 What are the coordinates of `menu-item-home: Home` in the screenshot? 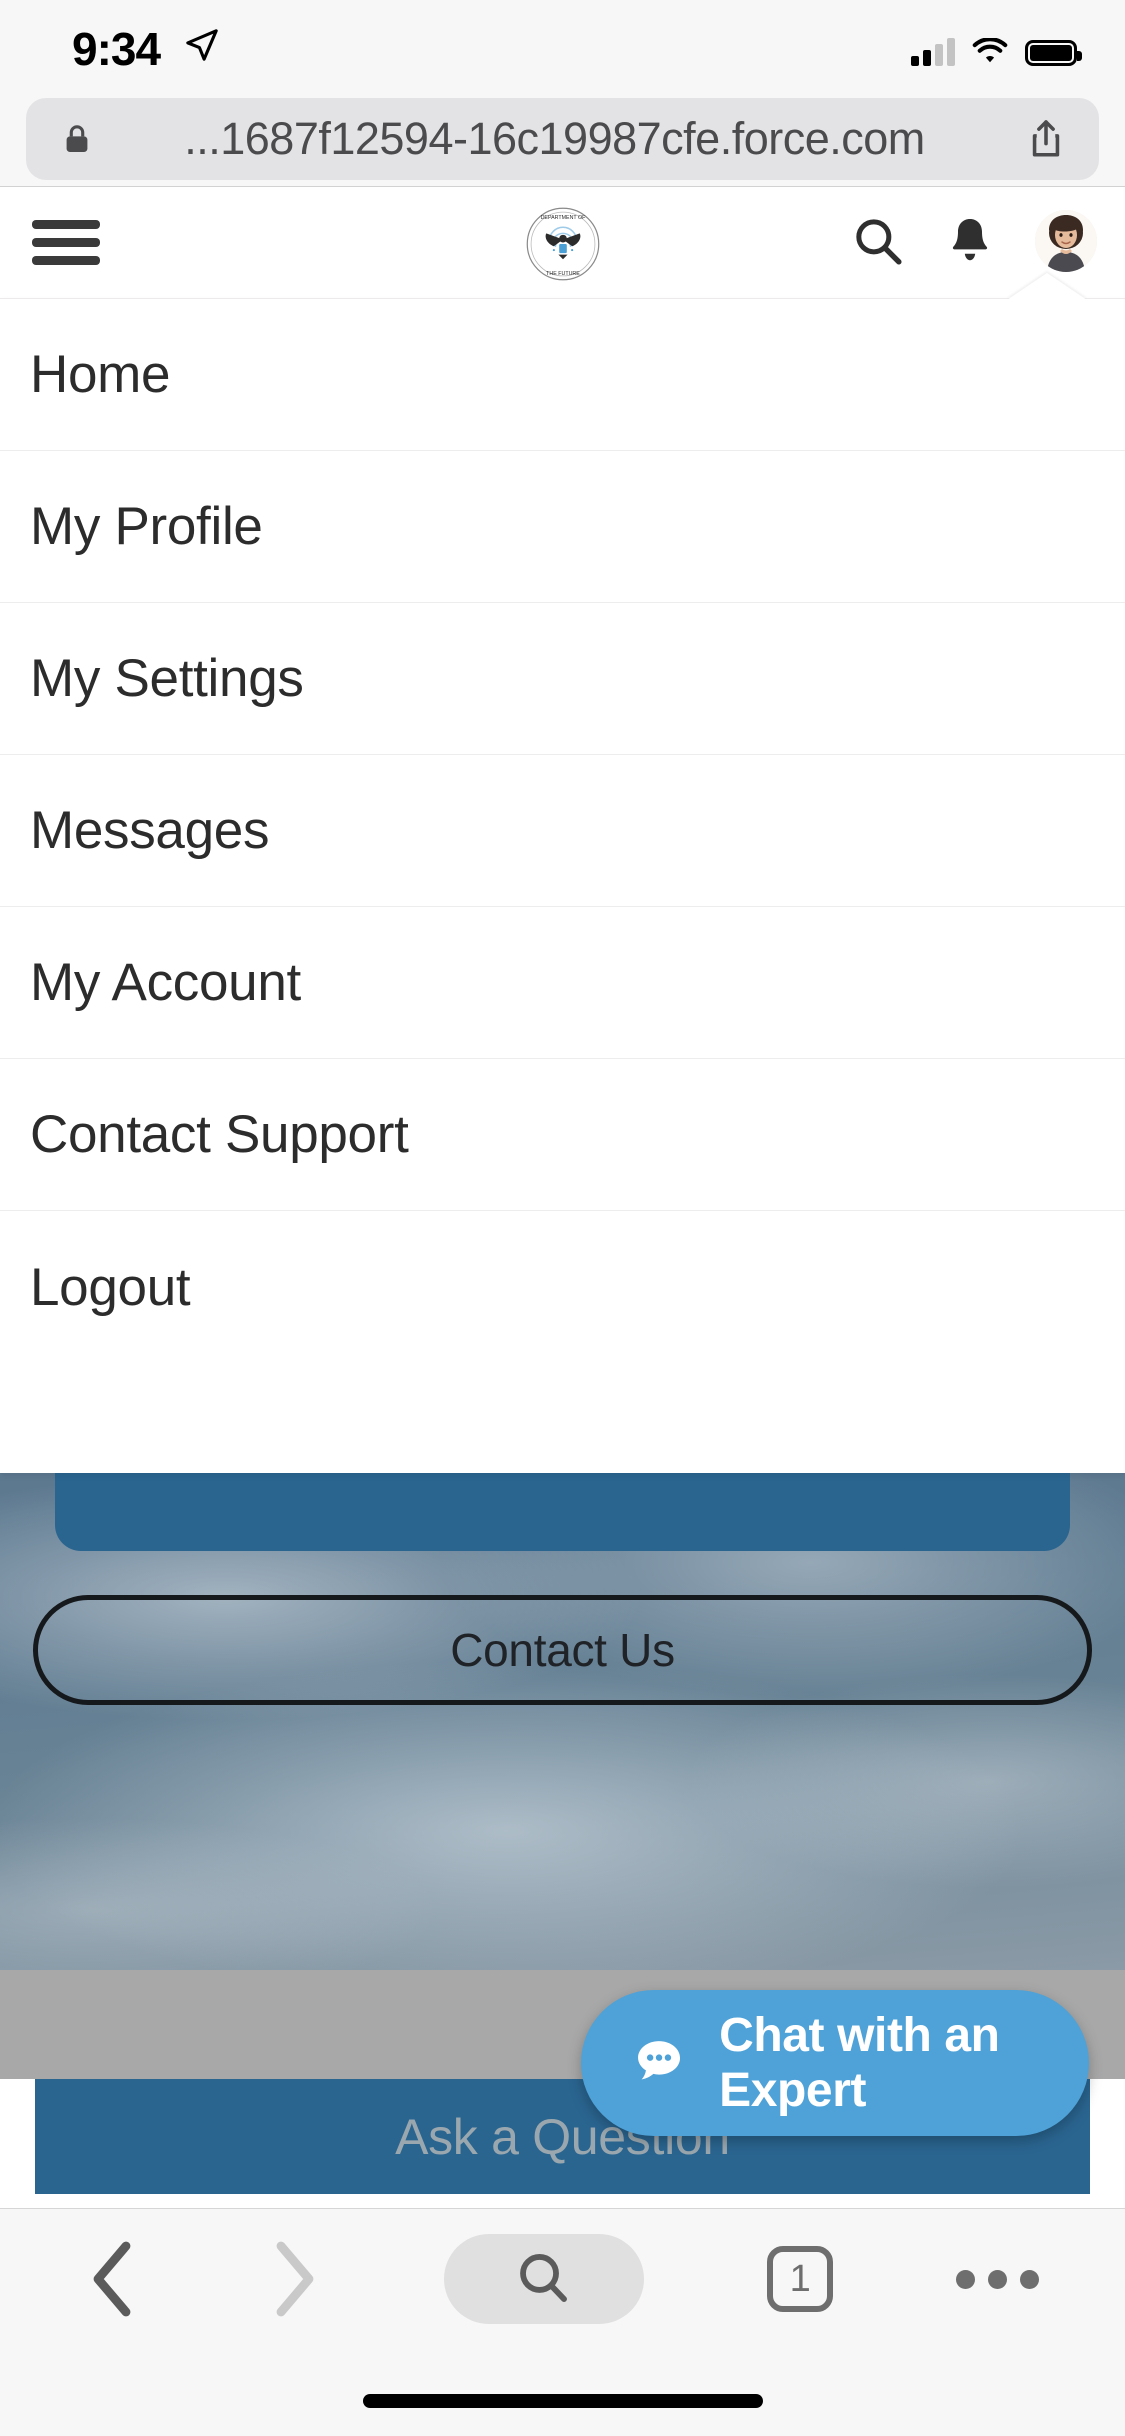 It's located at (562, 375).